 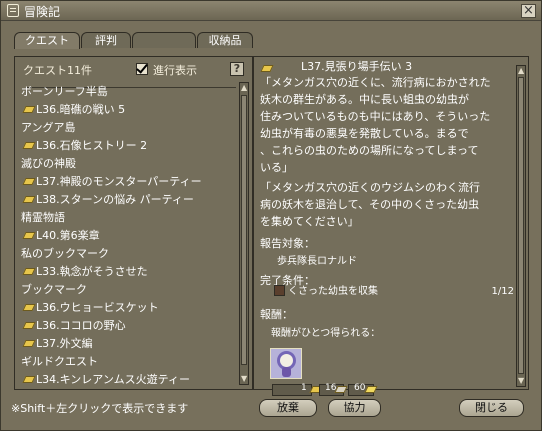 What do you see at coordinates (105, 379) in the screenshot?
I see `list-item: L34.キンレアンムス火遊ティー` at bounding box center [105, 379].